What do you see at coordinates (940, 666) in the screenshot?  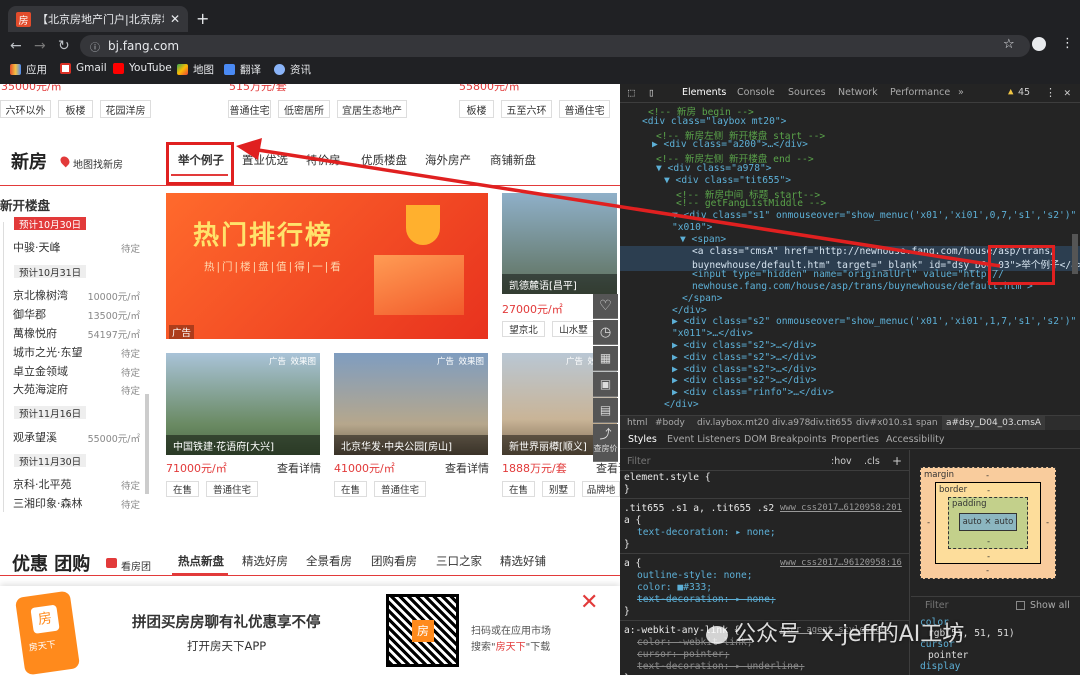 I see `computed-prop: display` at bounding box center [940, 666].